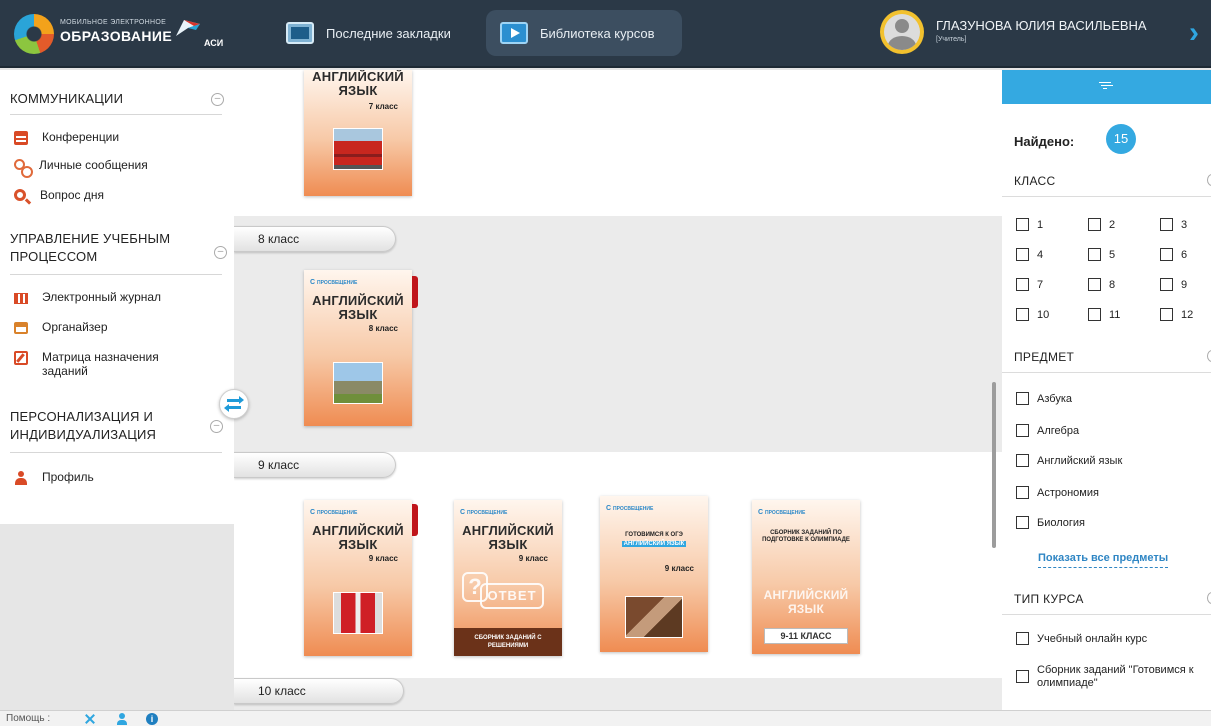  Describe the element at coordinates (21, 298) in the screenshot. I see `journal-icon` at that location.